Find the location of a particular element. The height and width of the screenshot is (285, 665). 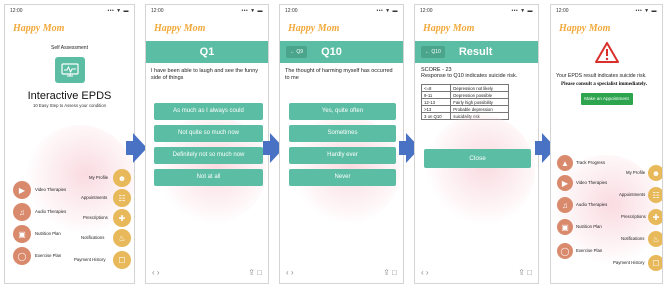

question-title: Q10 is located at coordinates (331, 52).